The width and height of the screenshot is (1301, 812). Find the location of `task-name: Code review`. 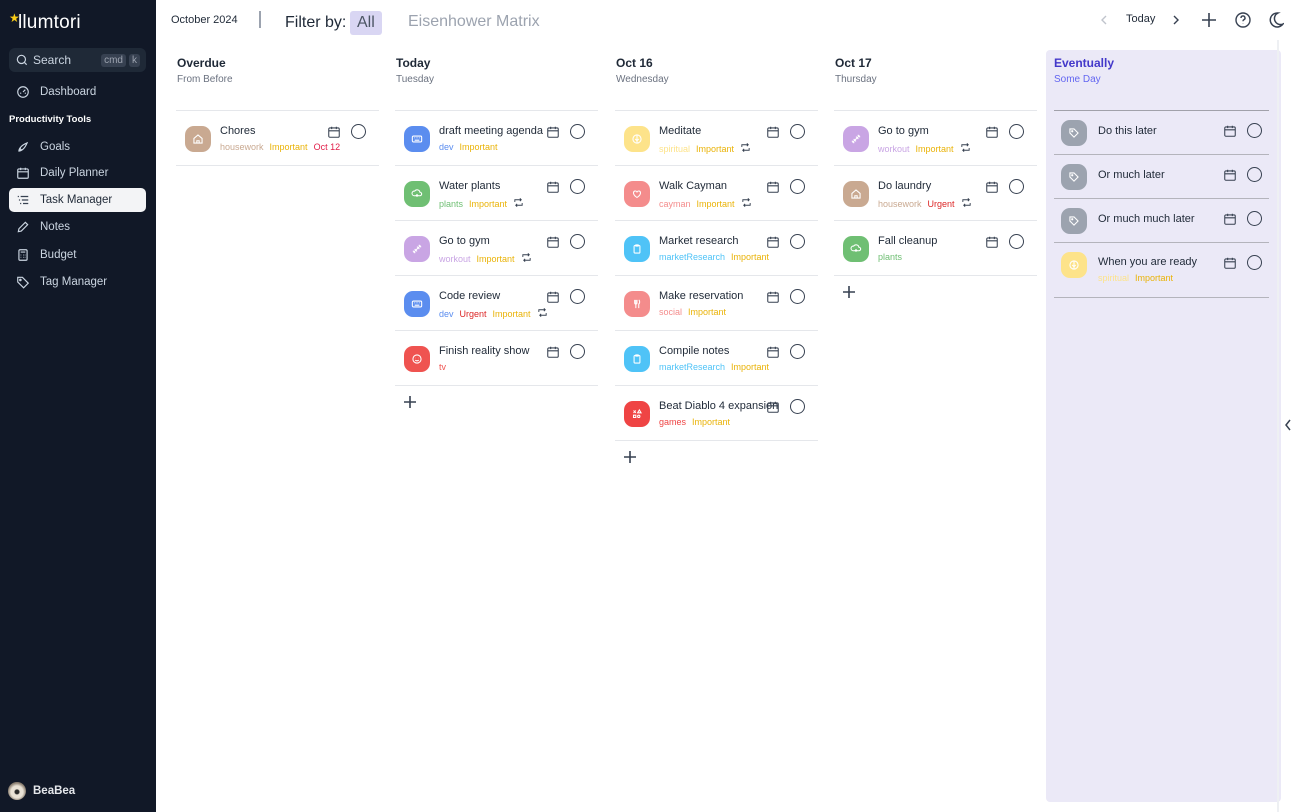

task-name: Code review is located at coordinates (469, 296).